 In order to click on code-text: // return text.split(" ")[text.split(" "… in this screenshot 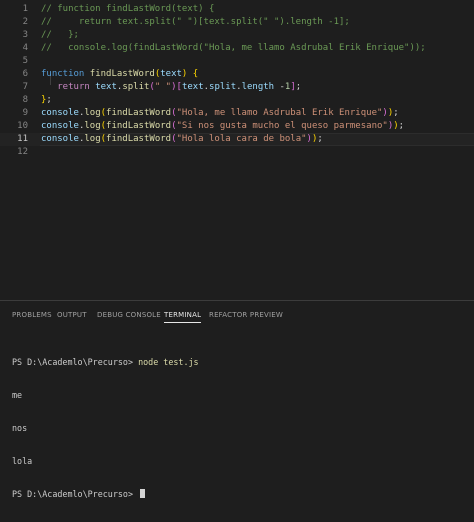, I will do `click(195, 22)`.